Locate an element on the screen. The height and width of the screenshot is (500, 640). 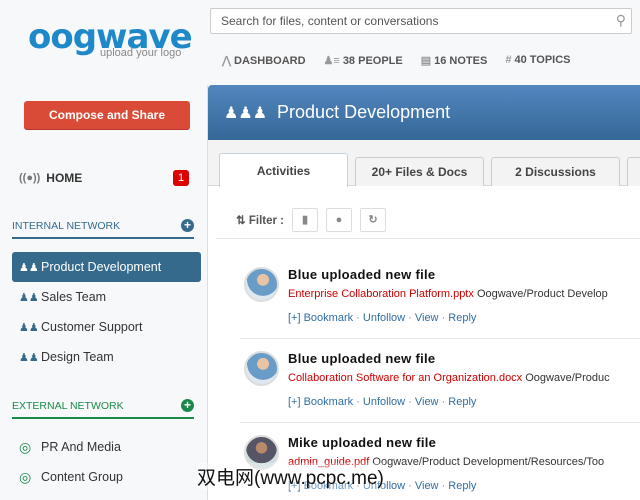
tab-more is located at coordinates (633, 171).